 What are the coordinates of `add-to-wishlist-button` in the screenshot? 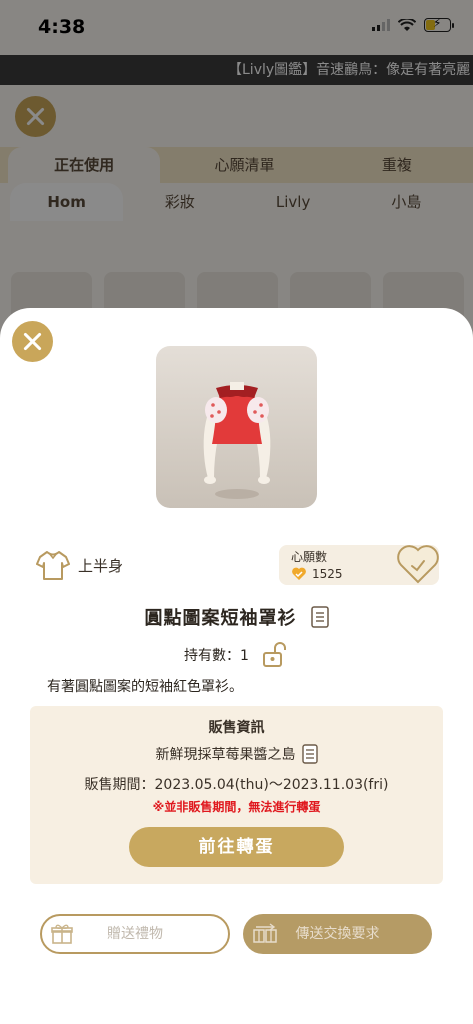 It's located at (418, 564).